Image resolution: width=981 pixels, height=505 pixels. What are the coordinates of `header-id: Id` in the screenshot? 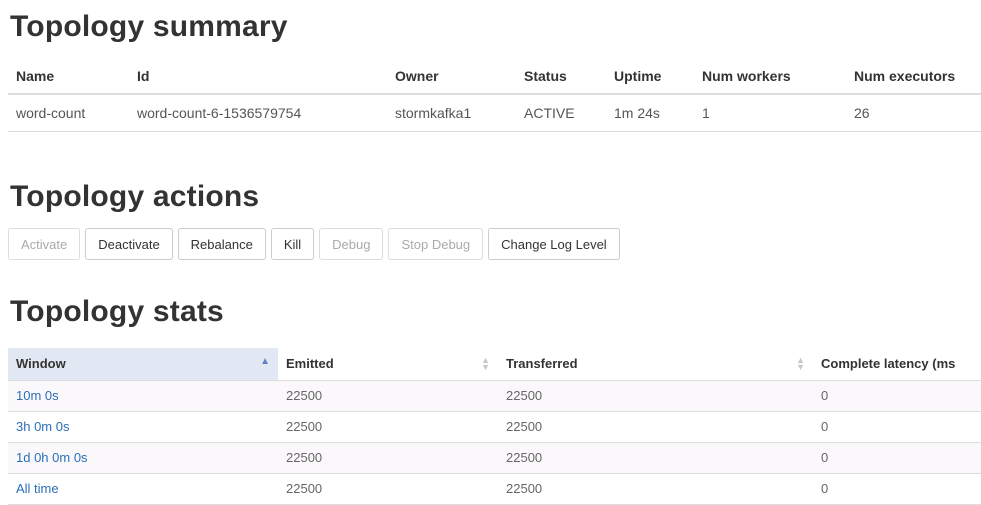 It's located at (258, 78).